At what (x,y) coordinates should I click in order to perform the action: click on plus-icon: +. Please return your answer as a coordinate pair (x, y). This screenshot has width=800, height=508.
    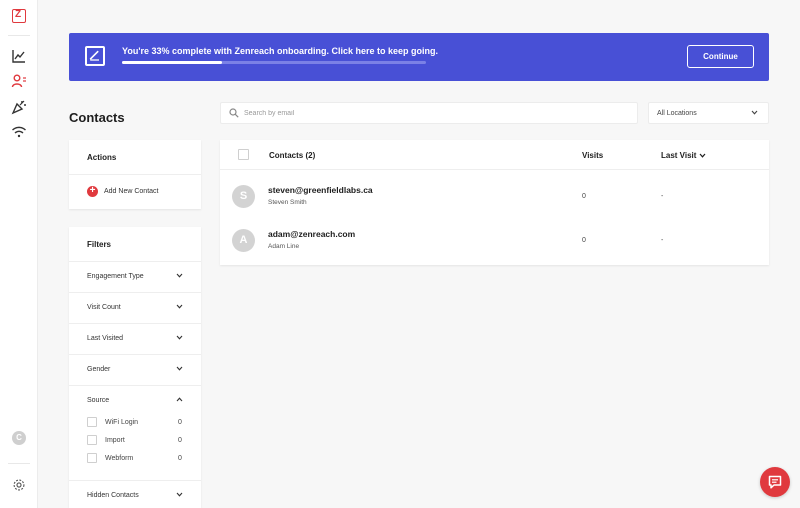
    Looking at the image, I should click on (92, 191).